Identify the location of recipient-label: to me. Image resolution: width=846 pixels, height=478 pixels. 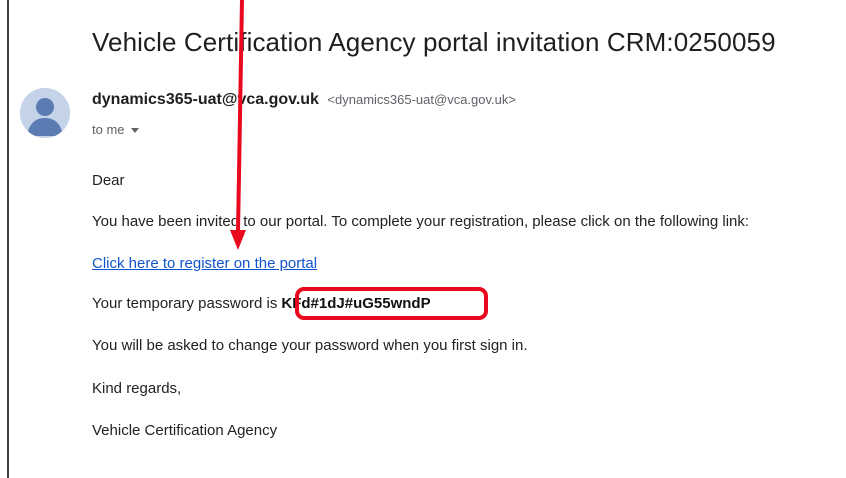
(108, 129).